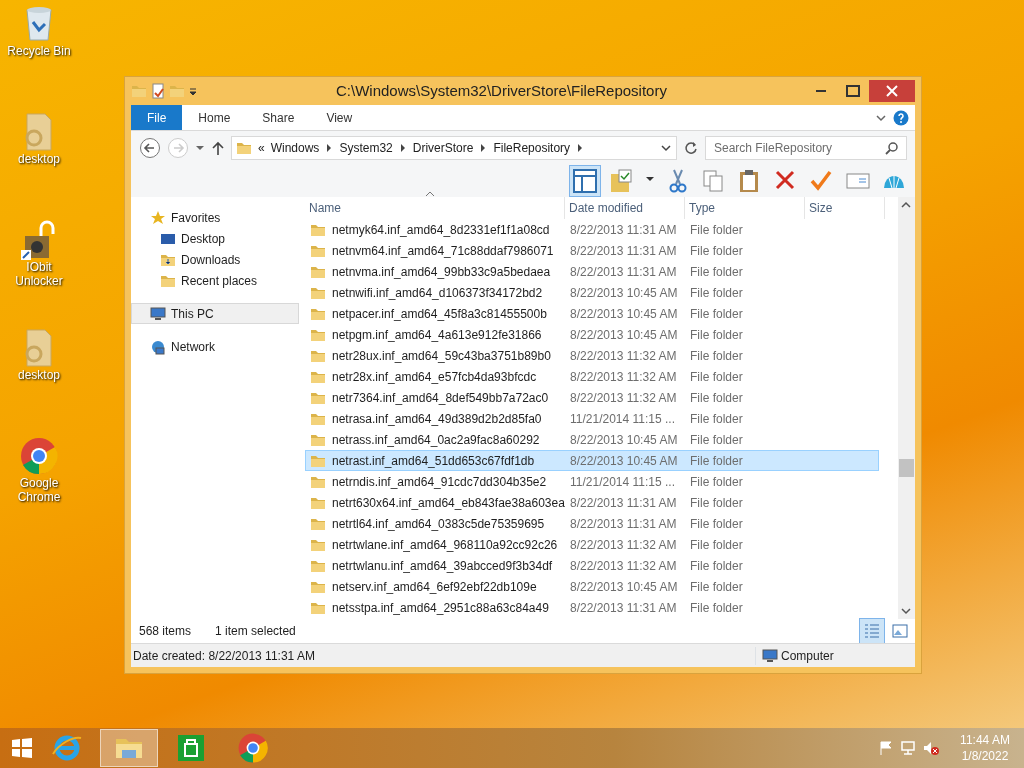  I want to click on date-created-text: Date created: 8/22/2013 11:31 AM, so click(224, 656).